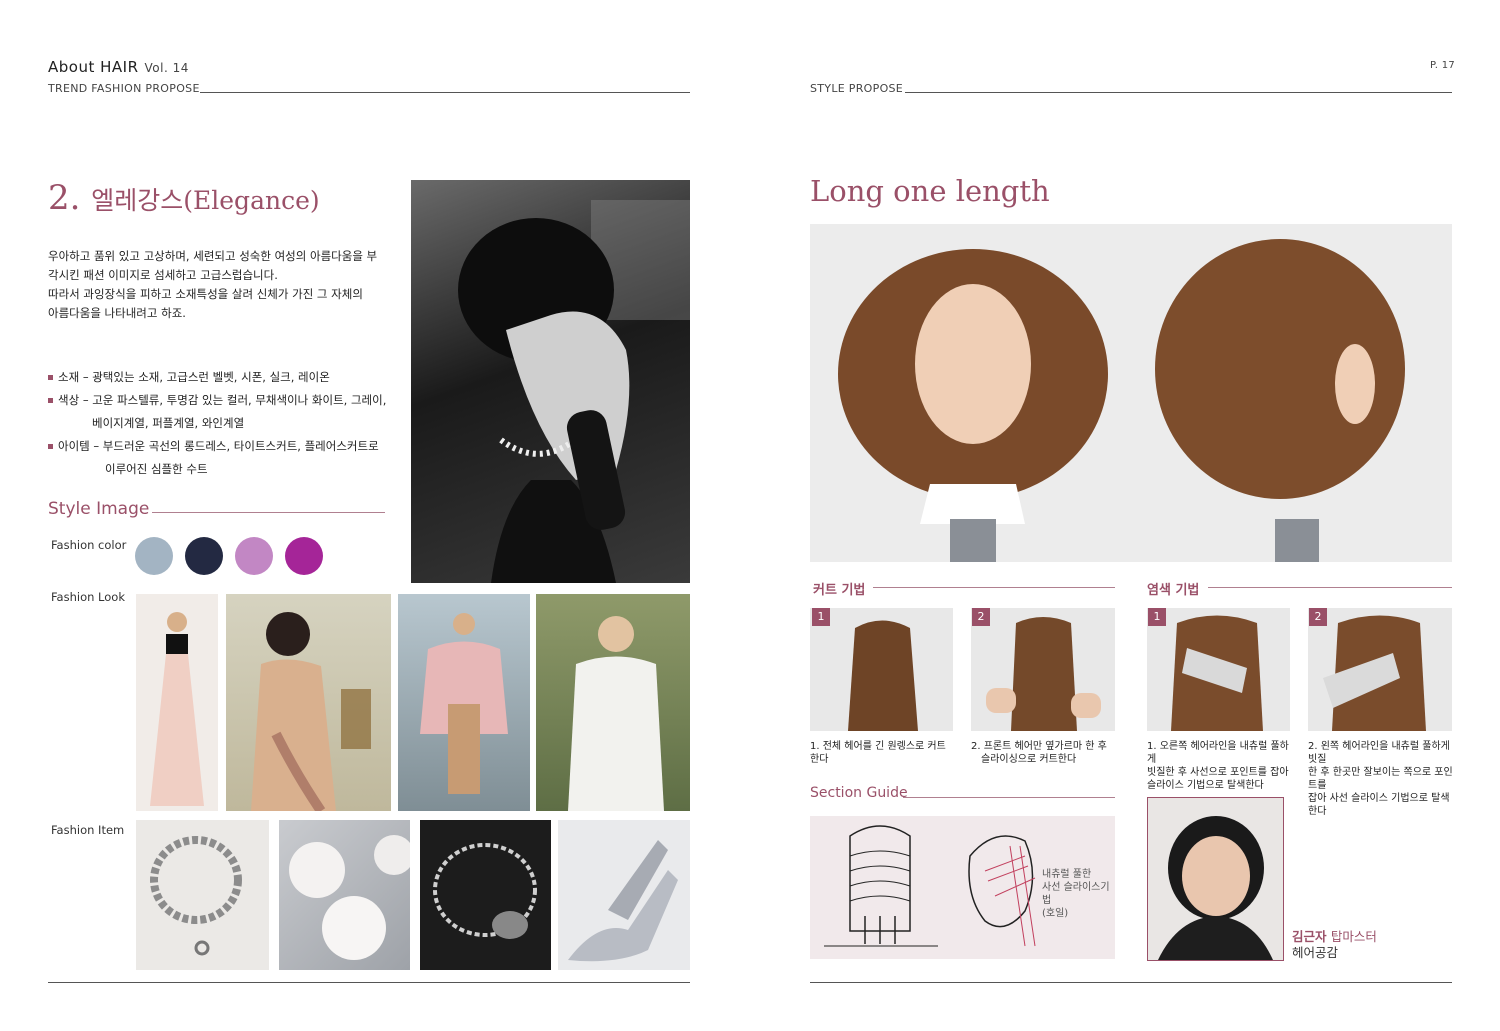 The width and height of the screenshot is (1500, 1031). Describe the element at coordinates (124, 88) in the screenshot. I see `left-header-subtitle: TREND FASHION PROPOSE` at that location.